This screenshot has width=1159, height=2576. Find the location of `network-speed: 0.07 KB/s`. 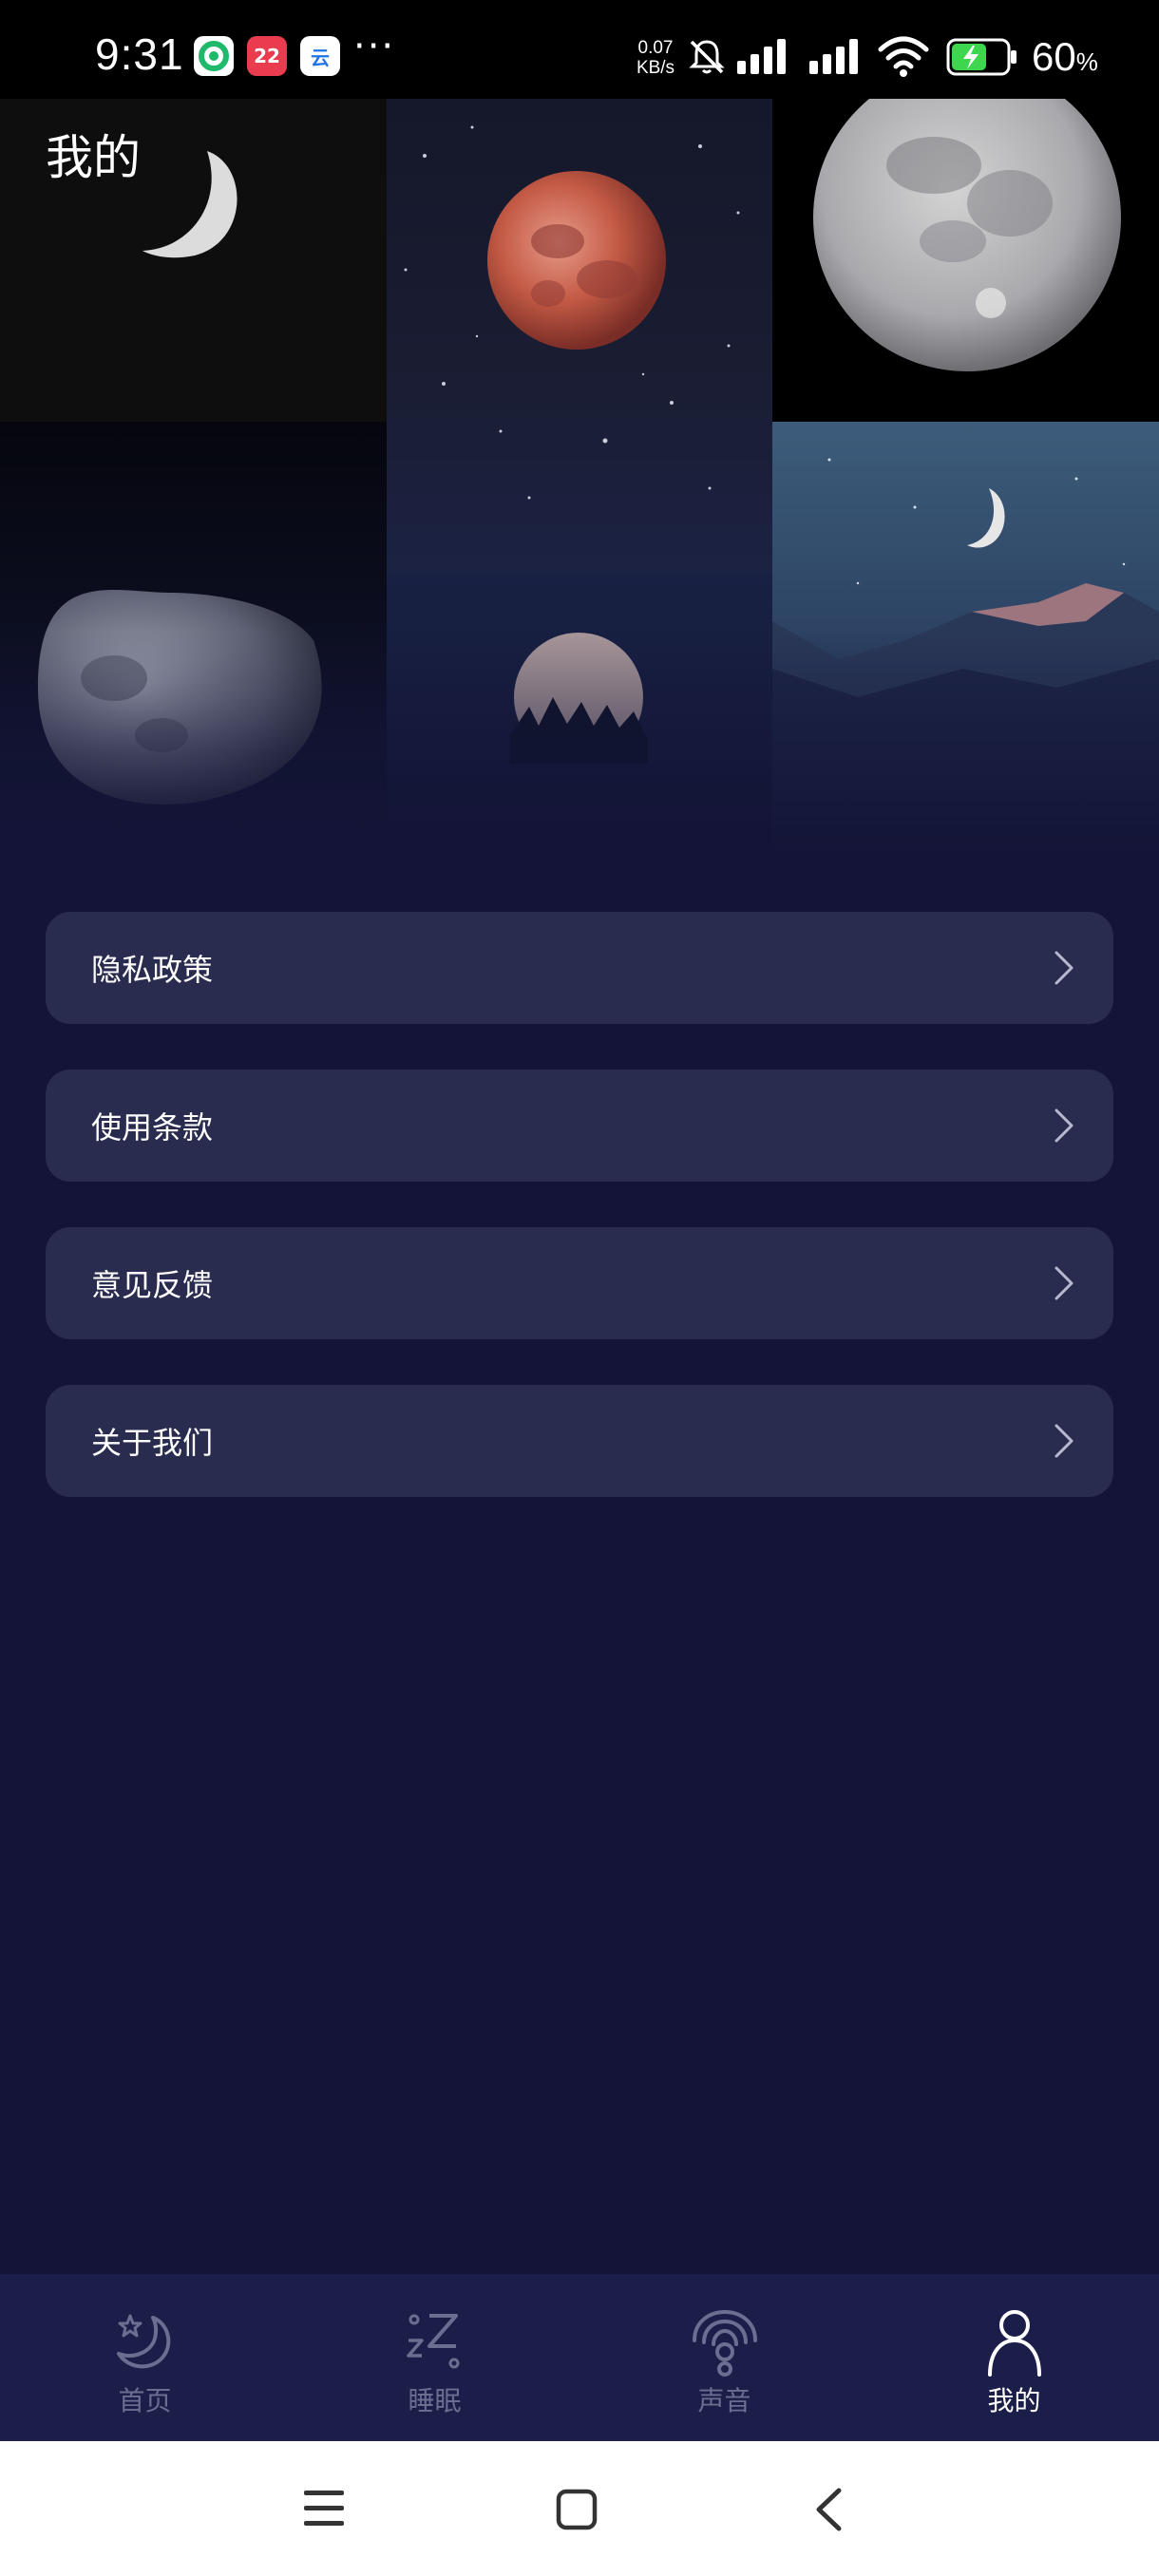

network-speed: 0.07 KB/s is located at coordinates (655, 58).